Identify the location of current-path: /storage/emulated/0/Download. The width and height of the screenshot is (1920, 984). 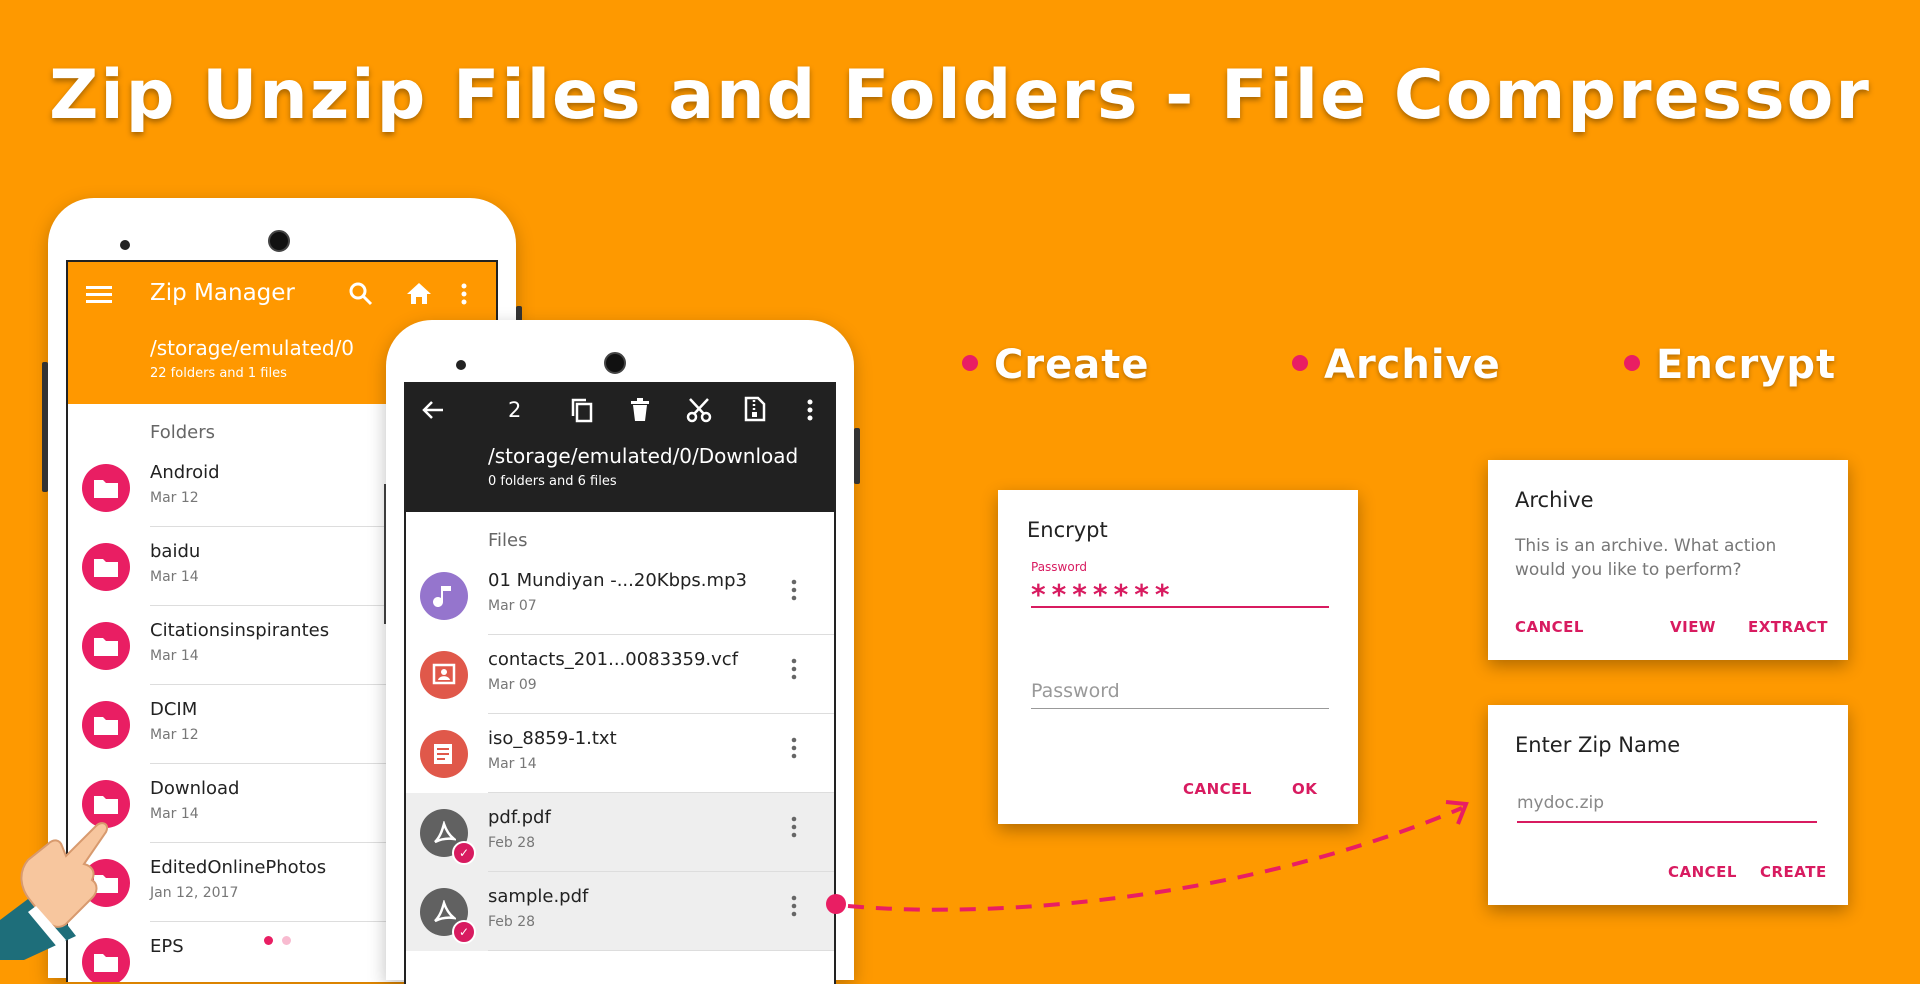
(643, 456).